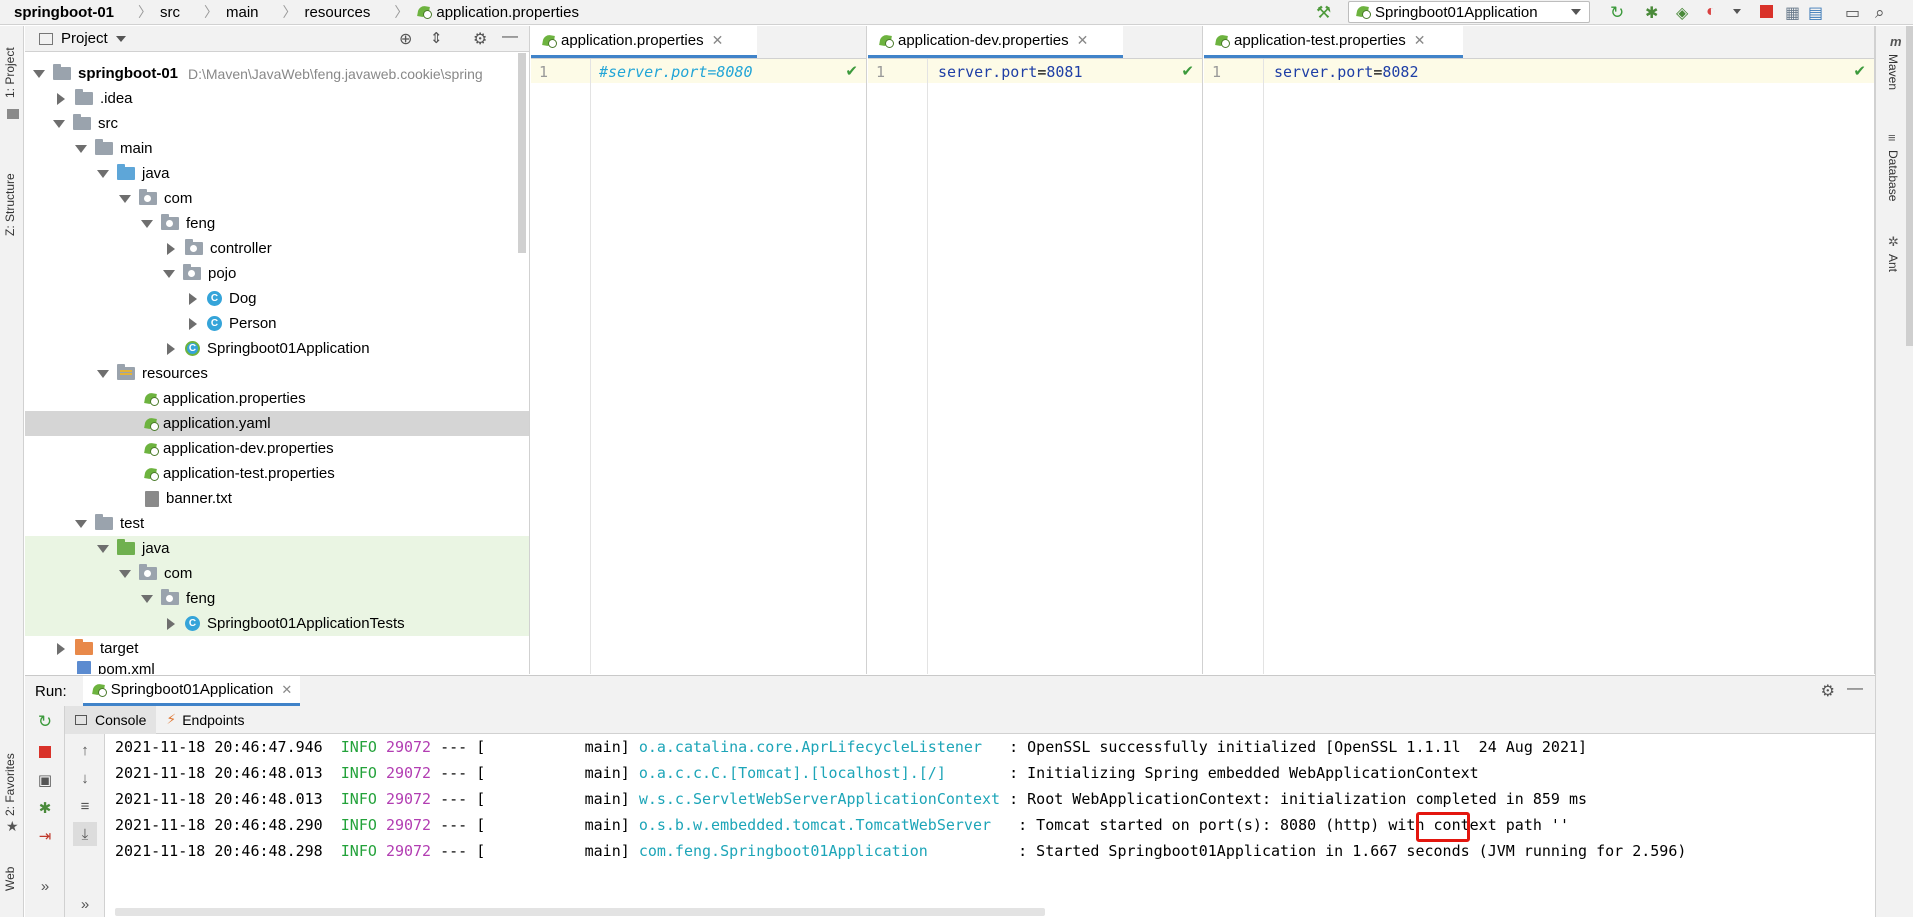  Describe the element at coordinates (277, 573) in the screenshot. I see `tree-item-test-com: com` at that location.